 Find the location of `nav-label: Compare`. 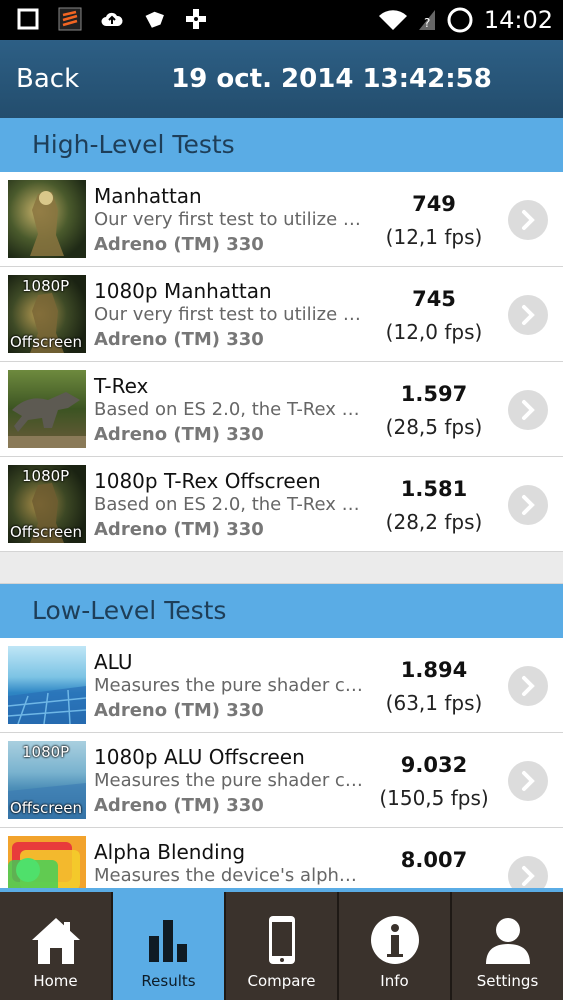

nav-label: Compare is located at coordinates (281, 981).